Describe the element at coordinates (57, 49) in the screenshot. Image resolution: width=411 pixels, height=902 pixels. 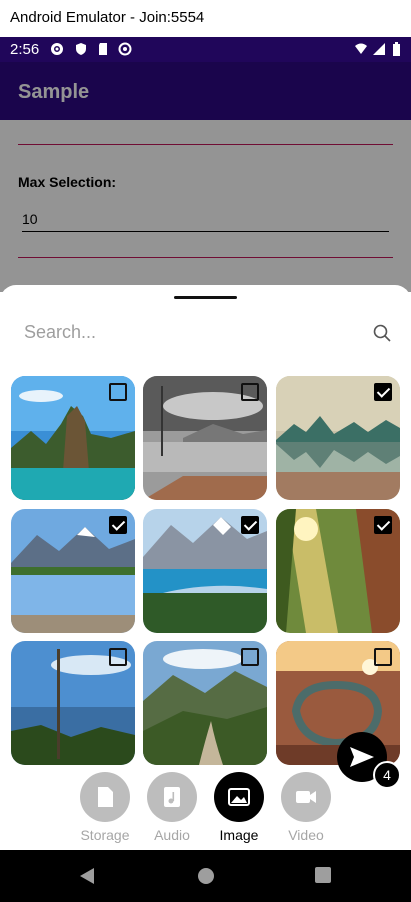
I see `settings-icon` at that location.